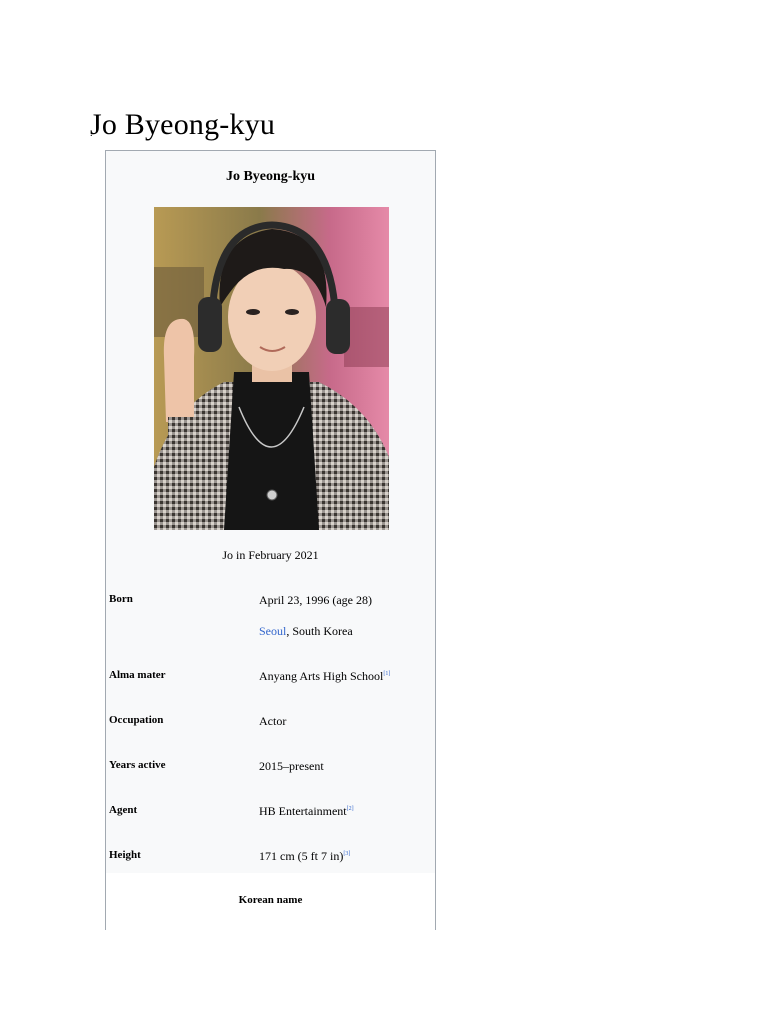 The height and width of the screenshot is (1024, 768). Describe the element at coordinates (183, 125) in the screenshot. I see `page-title: Jo Byeong-kyu` at that location.